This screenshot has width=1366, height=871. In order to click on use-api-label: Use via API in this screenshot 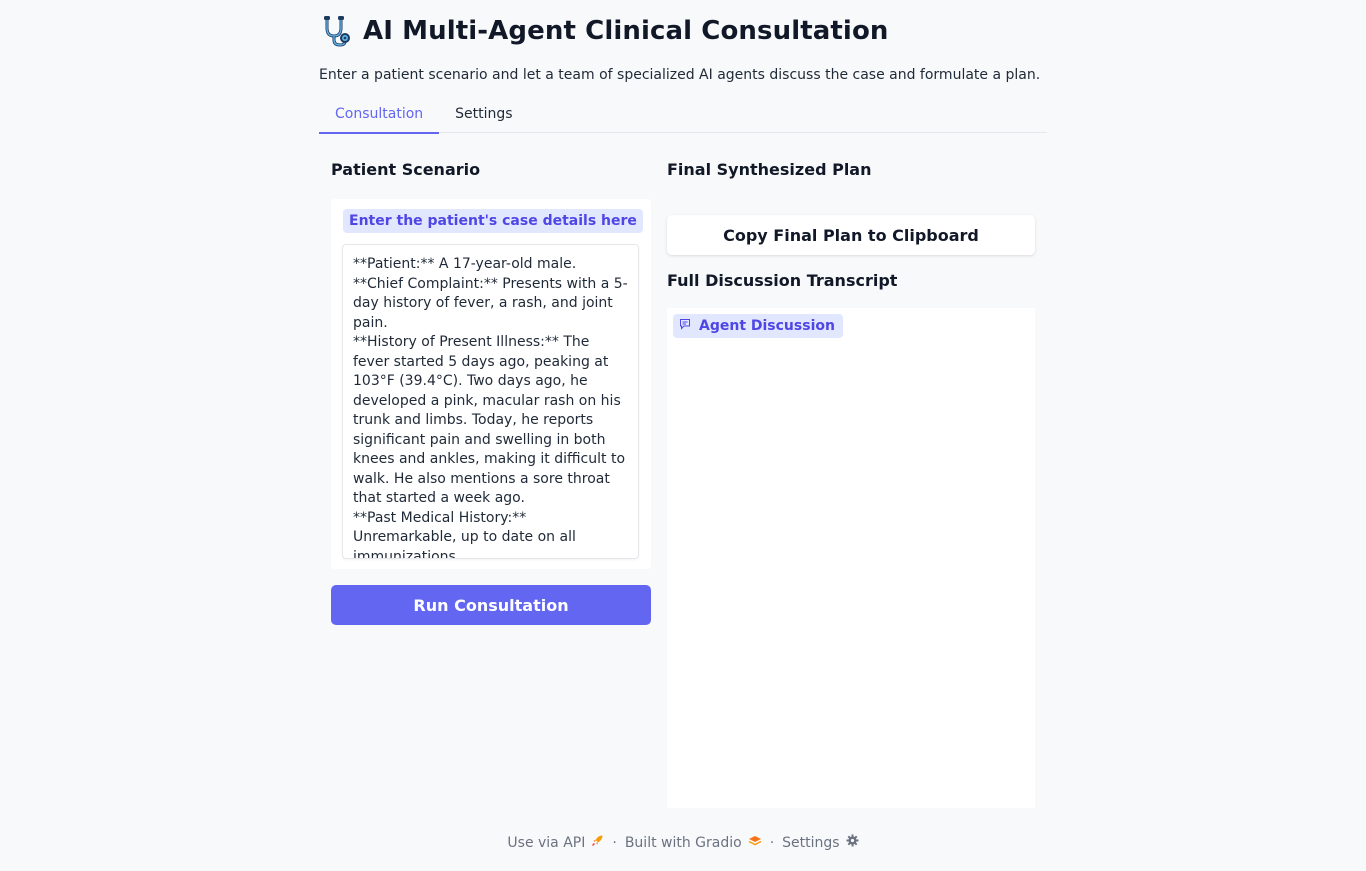, I will do `click(546, 842)`.